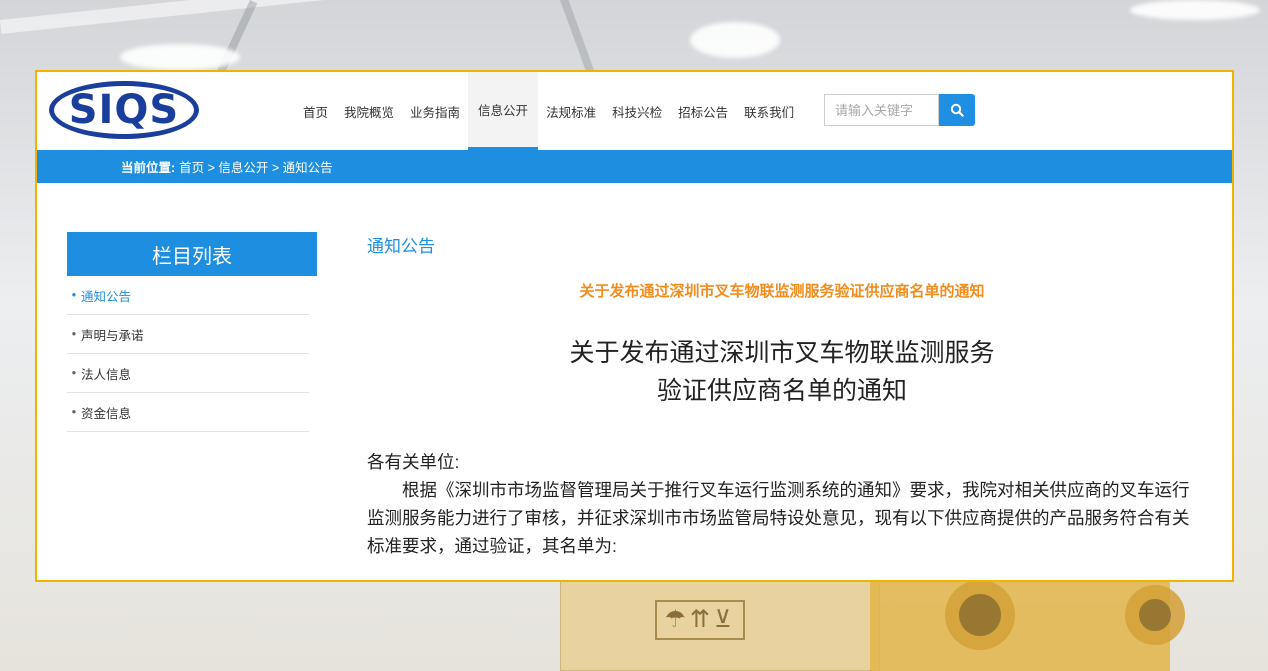  I want to click on document-title: 关于发布通过深圳市叉车物联监测服务 验证供应商名单的通知, so click(782, 372).